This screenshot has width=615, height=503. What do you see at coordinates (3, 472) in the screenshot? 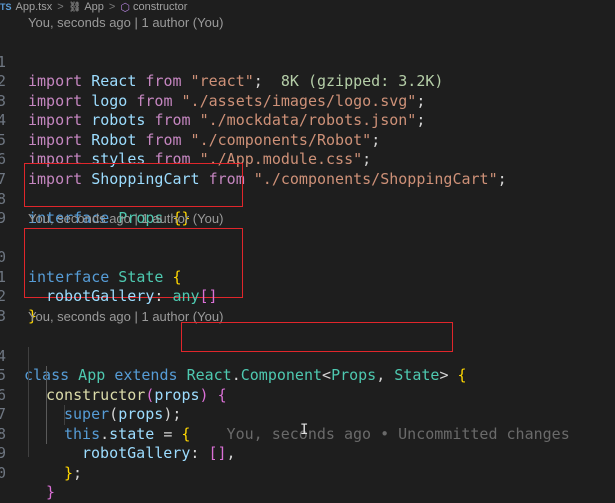
I see `line-number: 0` at bounding box center [3, 472].